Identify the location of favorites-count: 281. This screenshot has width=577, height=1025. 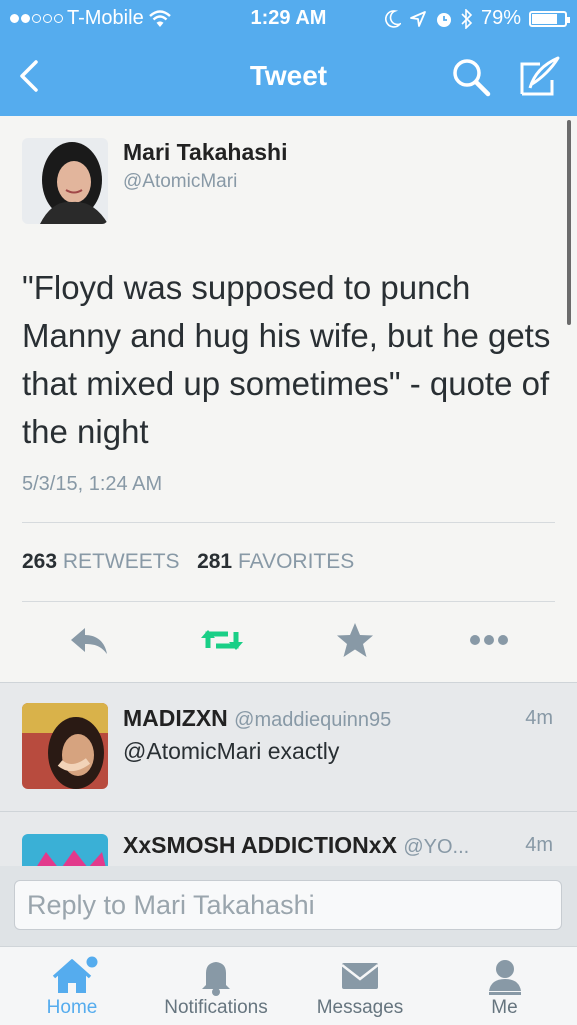
(215, 561).